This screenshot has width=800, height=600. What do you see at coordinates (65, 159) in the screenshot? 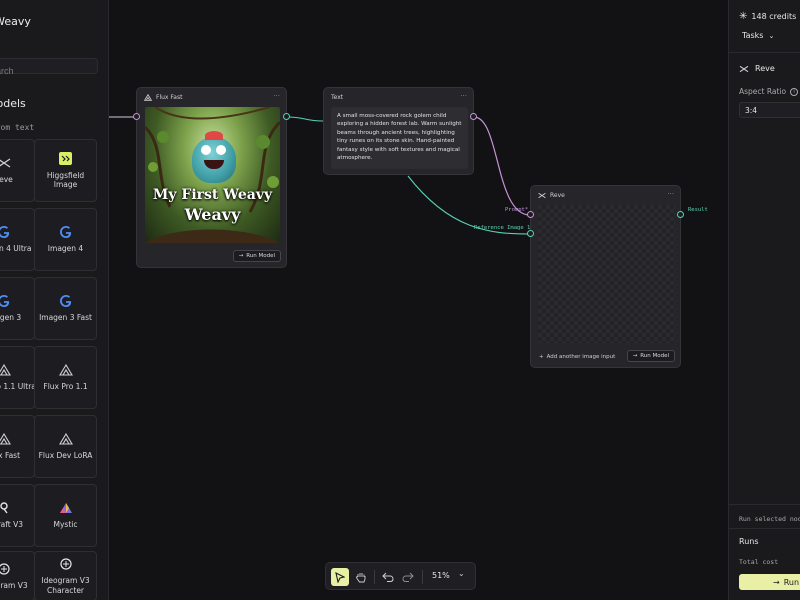
I see `higgsfield-icon` at bounding box center [65, 159].